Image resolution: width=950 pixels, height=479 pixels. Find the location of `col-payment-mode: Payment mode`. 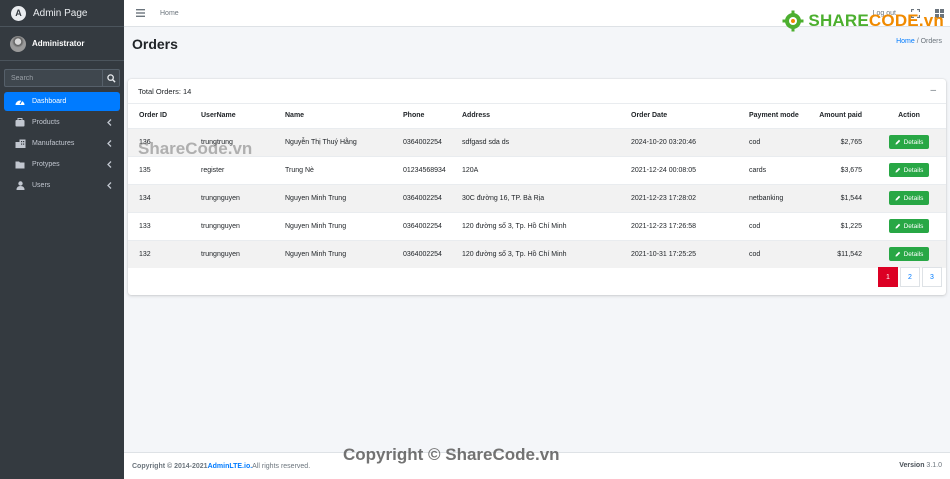

col-payment-mode: Payment mode is located at coordinates (774, 116).